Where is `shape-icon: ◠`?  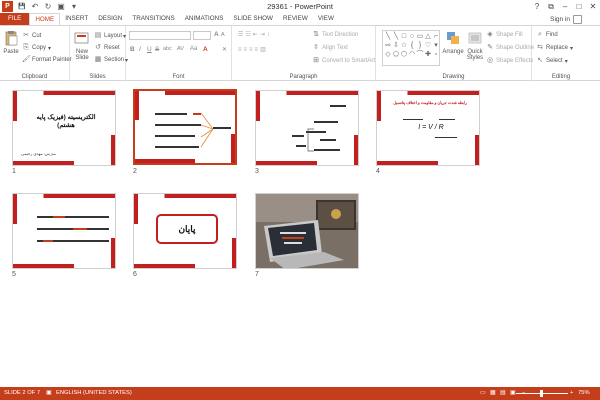 shape-icon: ◠ is located at coordinates (412, 54).